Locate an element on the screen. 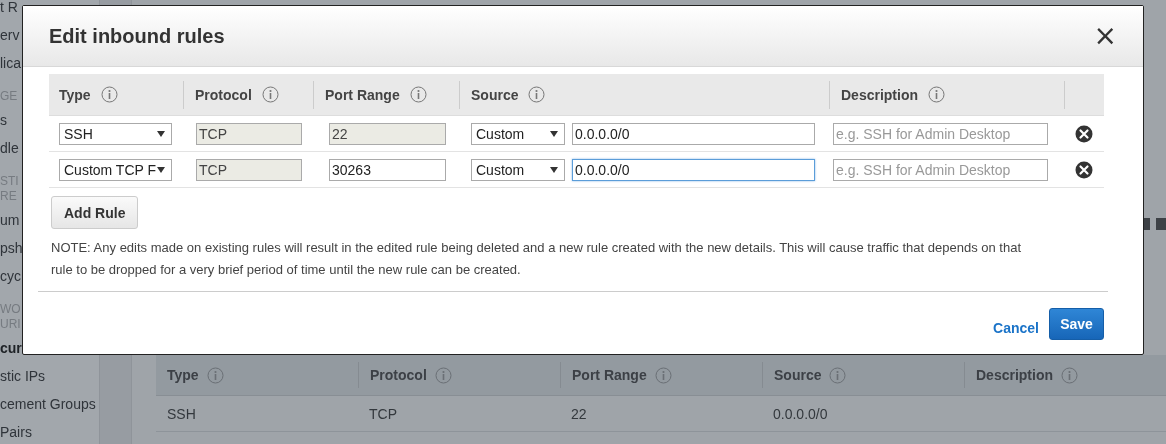 This screenshot has height=444, width=1166. sidebar-item: dle is located at coordinates (9, 148).